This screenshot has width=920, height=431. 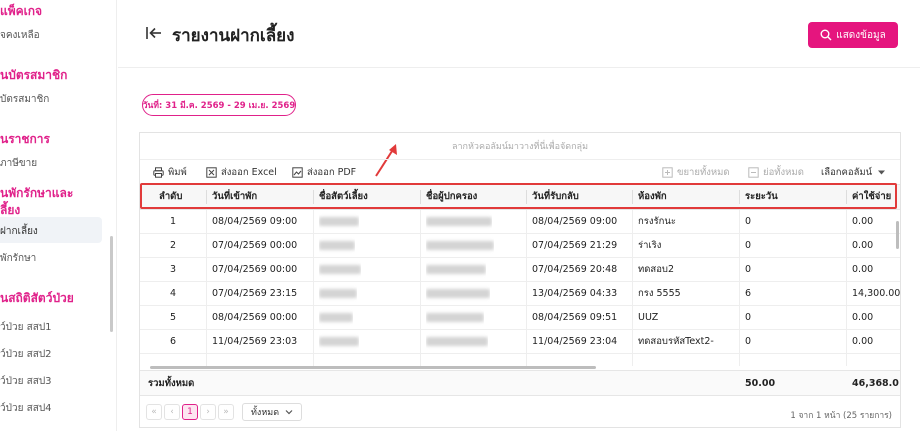 I want to click on page-size-select: ทั้งหมด, so click(x=272, y=412).